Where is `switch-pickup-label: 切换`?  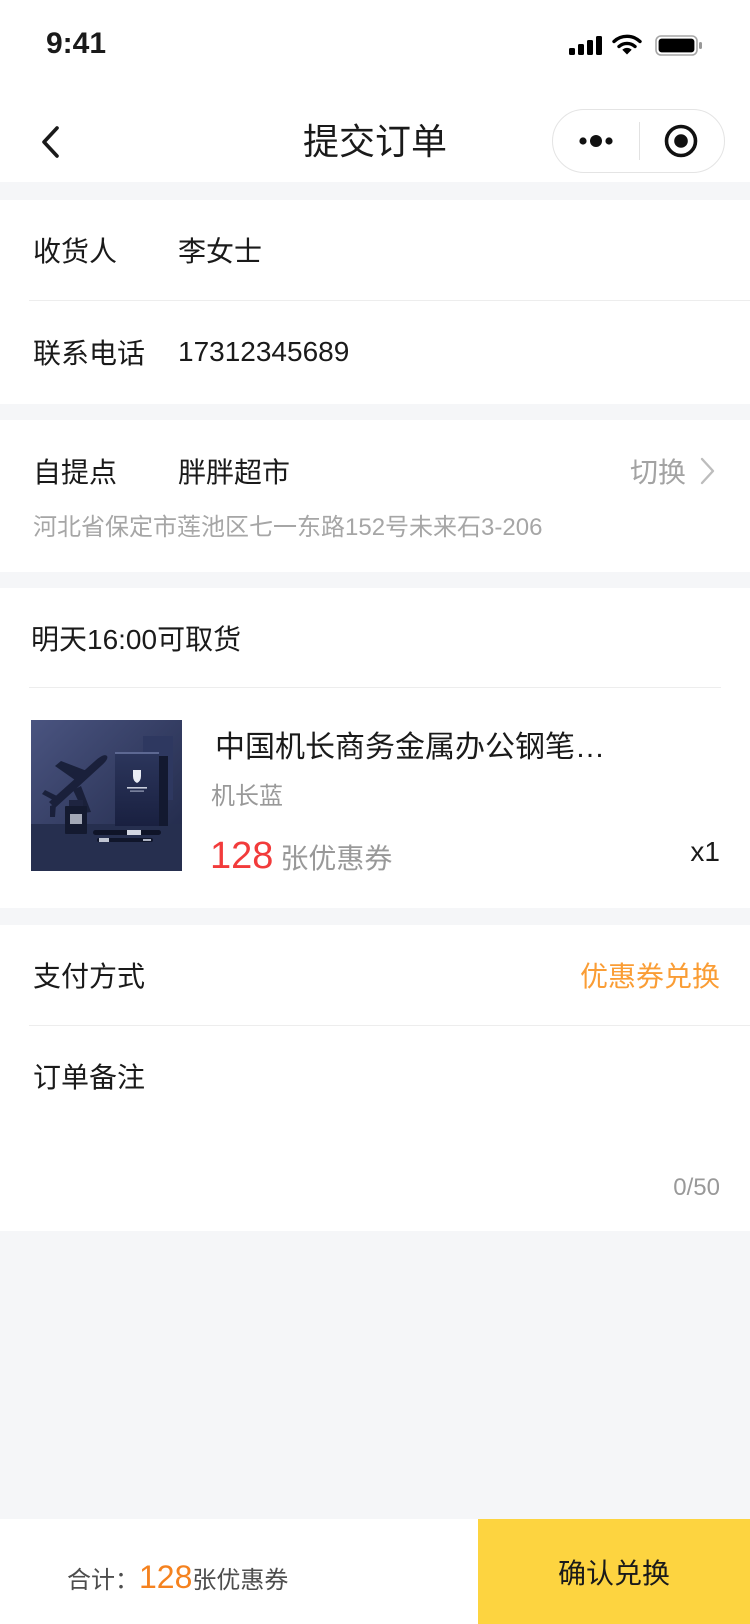 switch-pickup-label: 切换 is located at coordinates (657, 472).